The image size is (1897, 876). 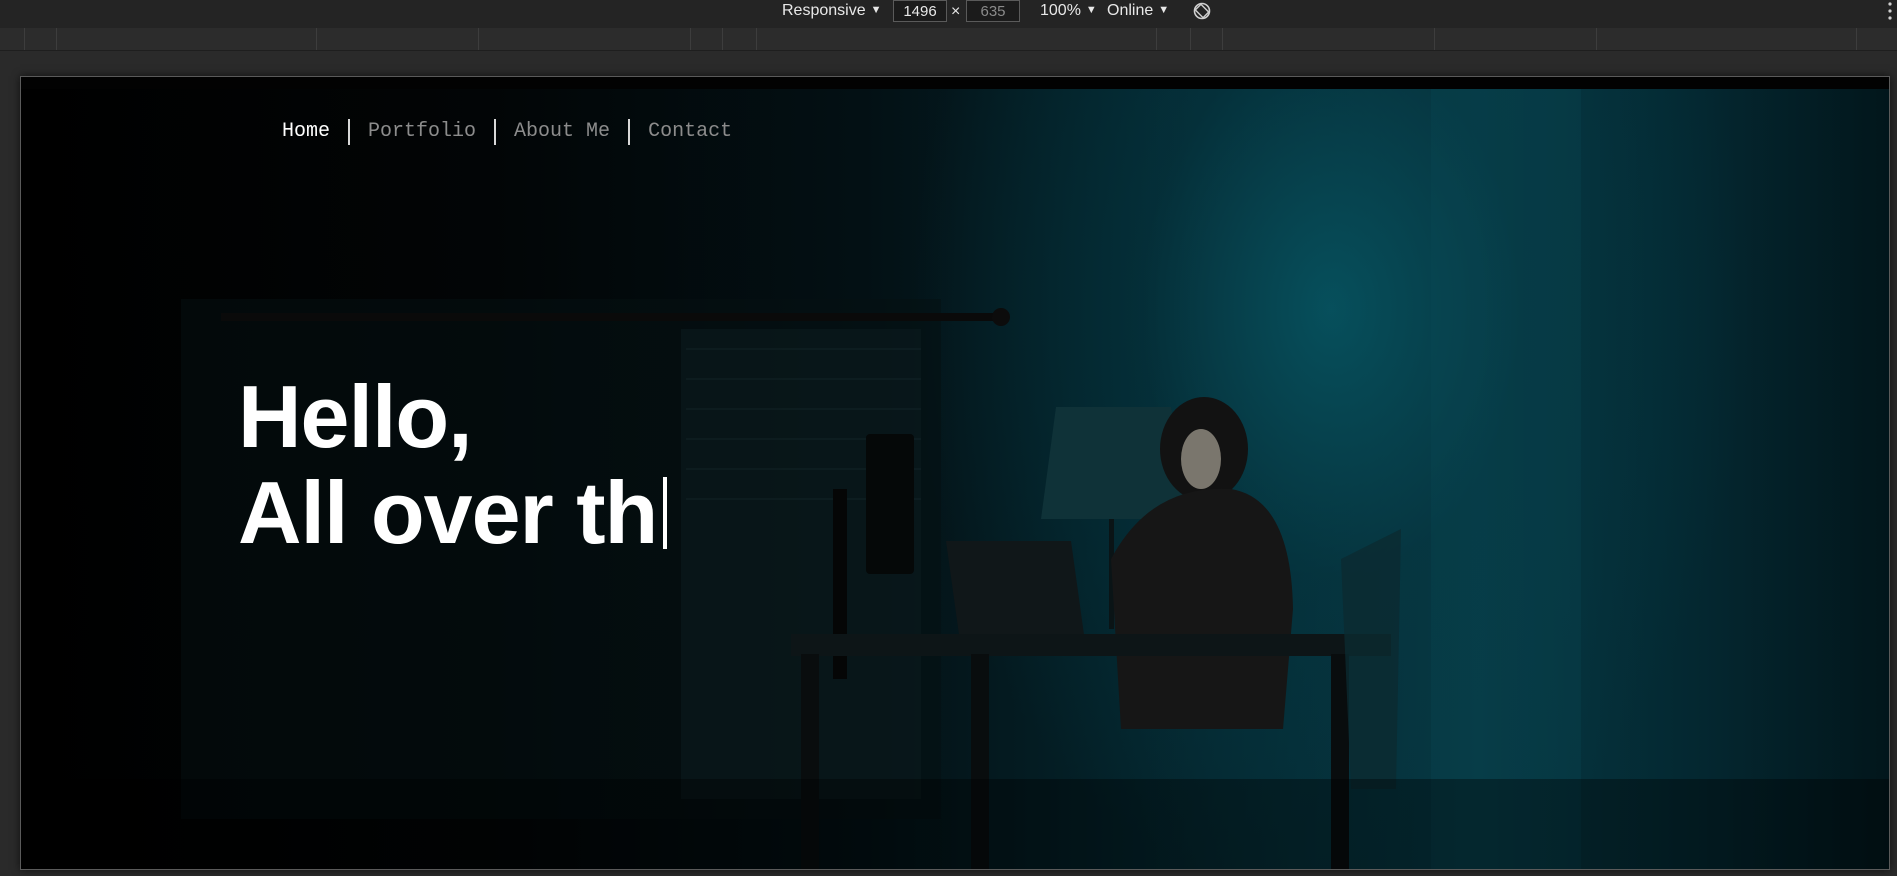 What do you see at coordinates (1202, 11) in the screenshot?
I see `rotate-icon` at bounding box center [1202, 11].